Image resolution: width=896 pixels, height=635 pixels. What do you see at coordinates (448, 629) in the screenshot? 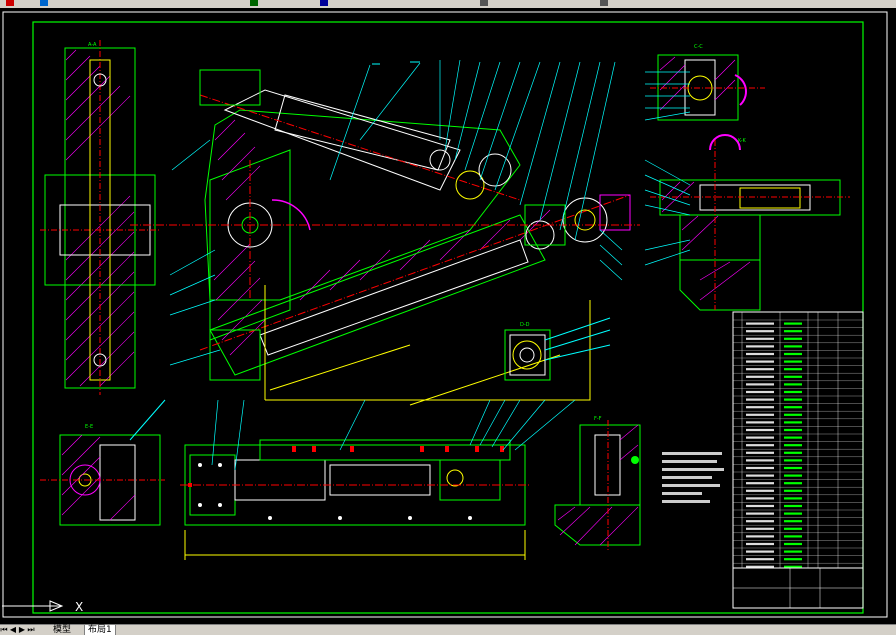
I see `layout-tab-bar: ⏮ ◀ ▶ ⏭ 模型 布局1` at bounding box center [448, 629].